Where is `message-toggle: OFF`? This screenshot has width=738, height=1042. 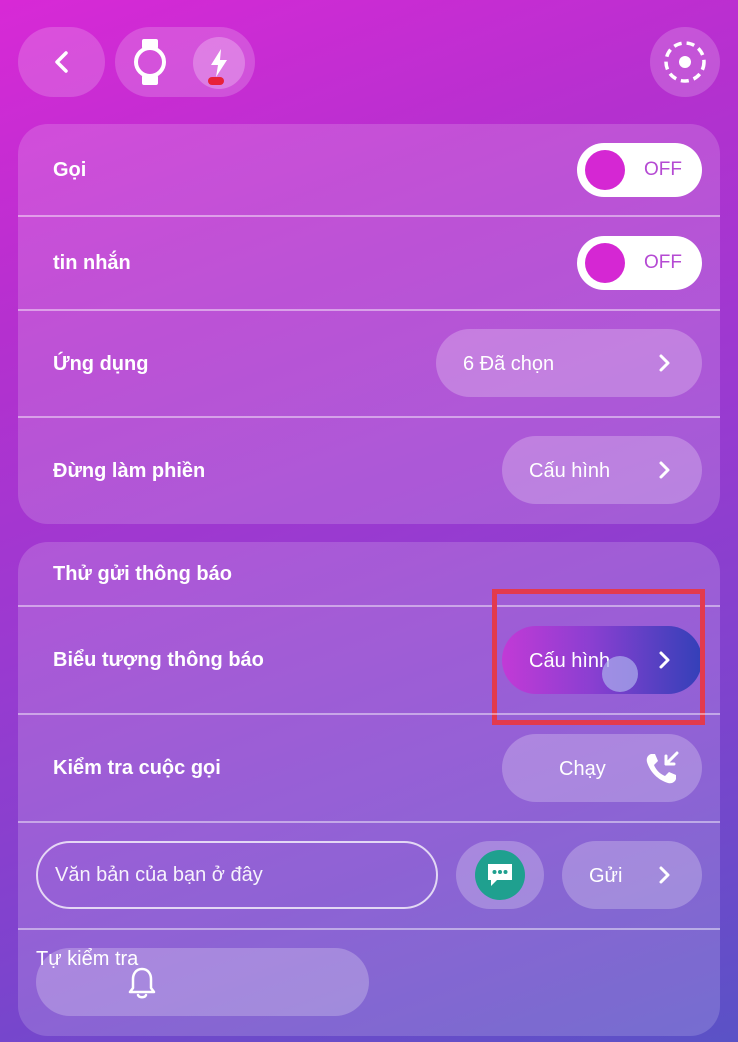 message-toggle: OFF is located at coordinates (639, 263).